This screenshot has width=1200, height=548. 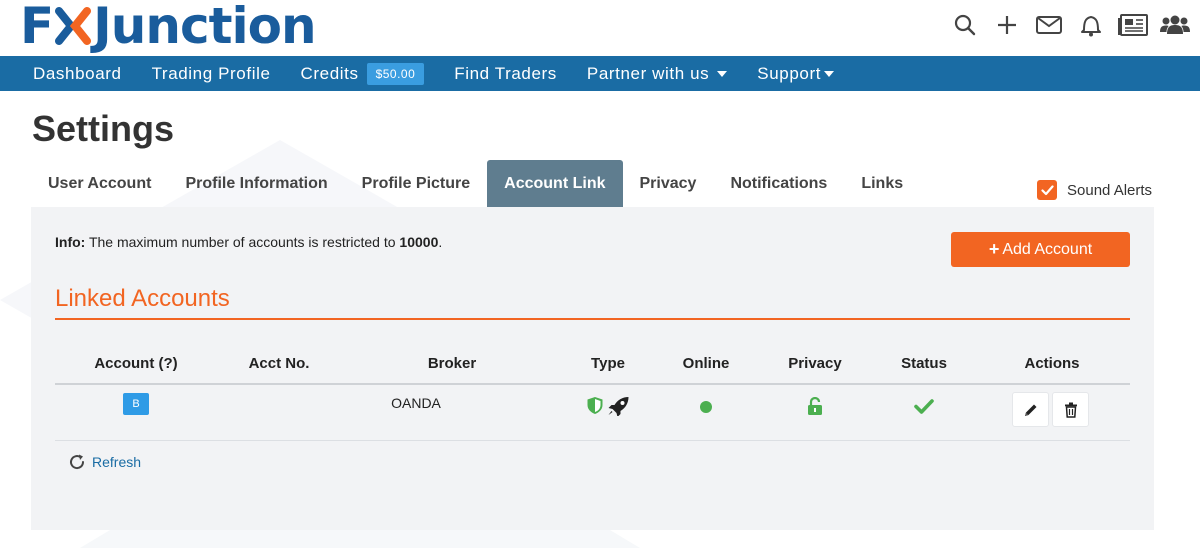 I want to click on edit-account-button, so click(x=1030, y=409).